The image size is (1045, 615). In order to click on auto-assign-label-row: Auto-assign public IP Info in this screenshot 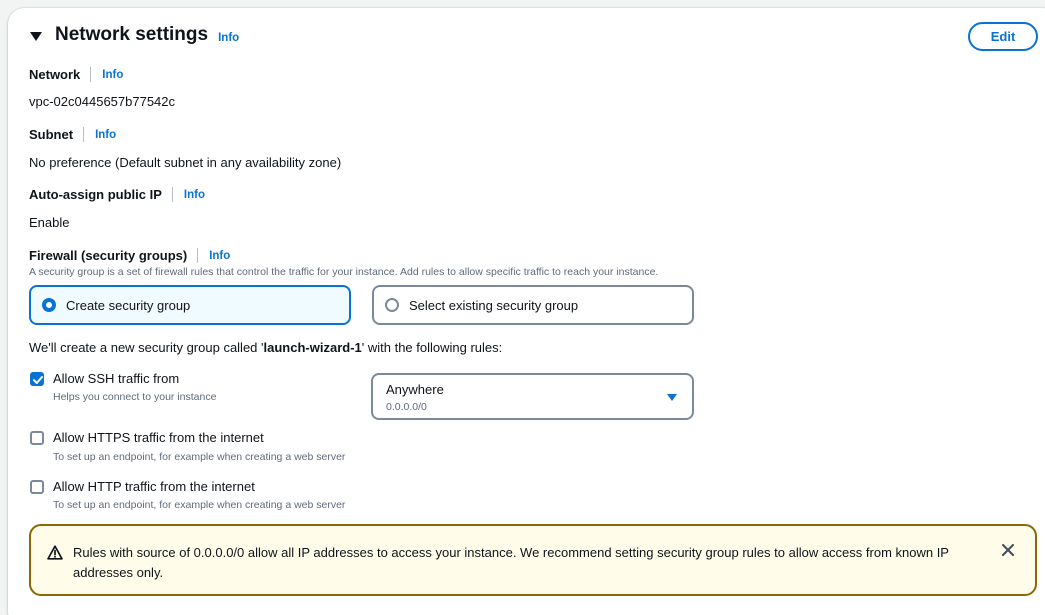, I will do `click(117, 194)`.